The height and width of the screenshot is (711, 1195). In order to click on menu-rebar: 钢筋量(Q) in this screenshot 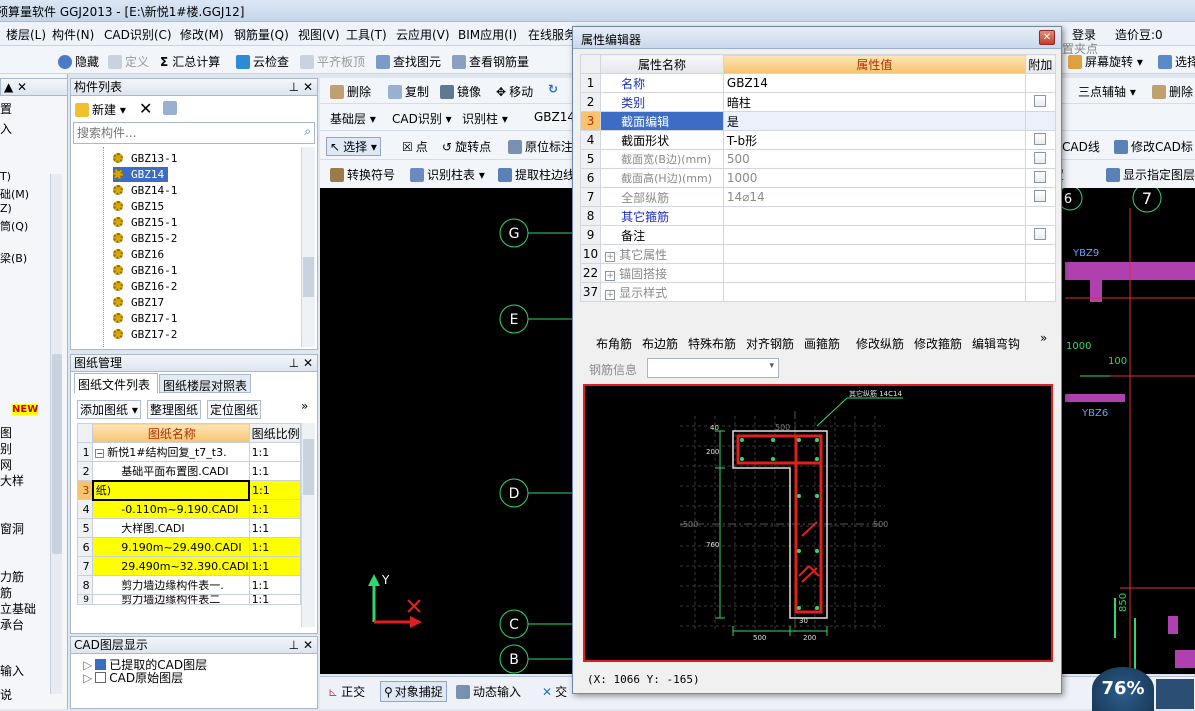, I will do `click(261, 34)`.